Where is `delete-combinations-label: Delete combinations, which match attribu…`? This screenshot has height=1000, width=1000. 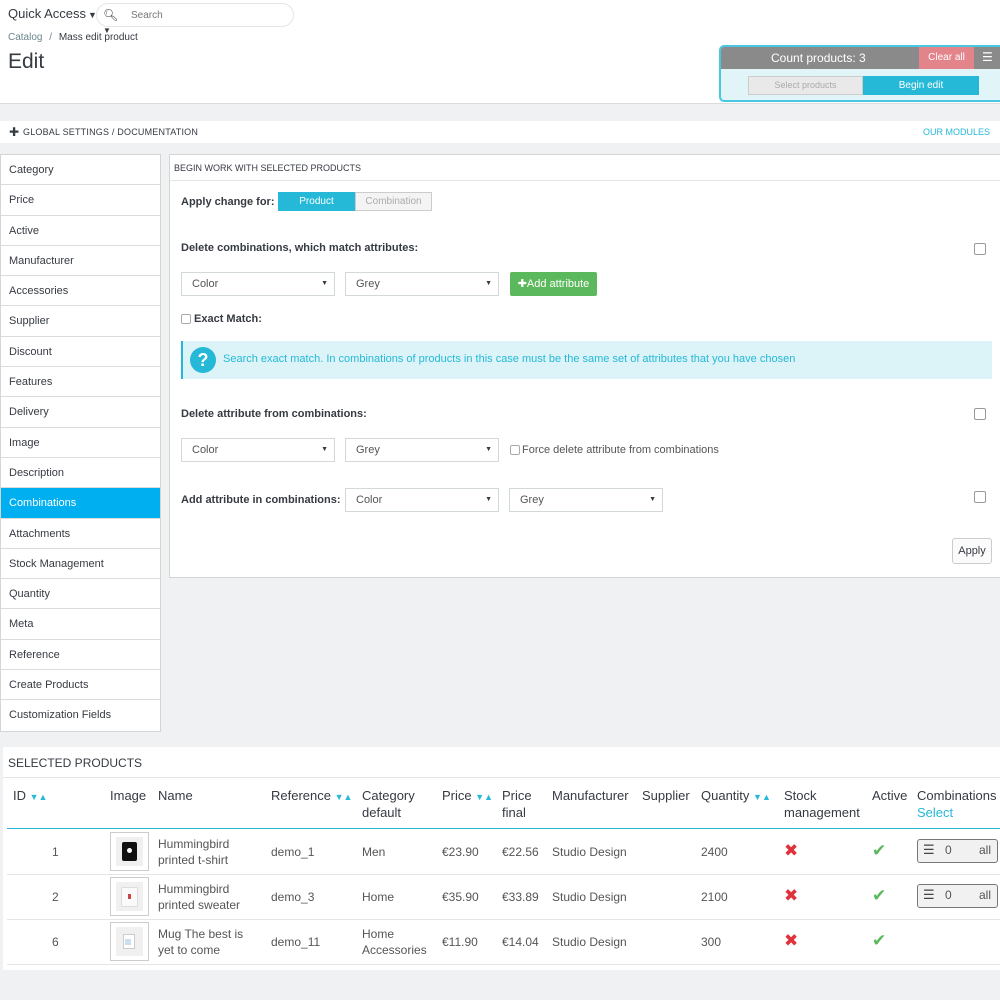 delete-combinations-label: Delete combinations, which match attribu… is located at coordinates (300, 248).